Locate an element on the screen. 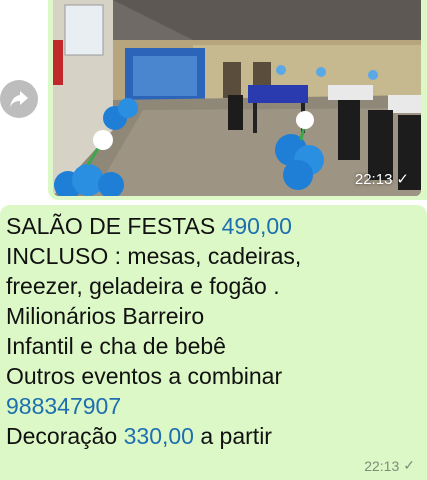 The image size is (427, 480). forward-button is located at coordinates (19, 99).